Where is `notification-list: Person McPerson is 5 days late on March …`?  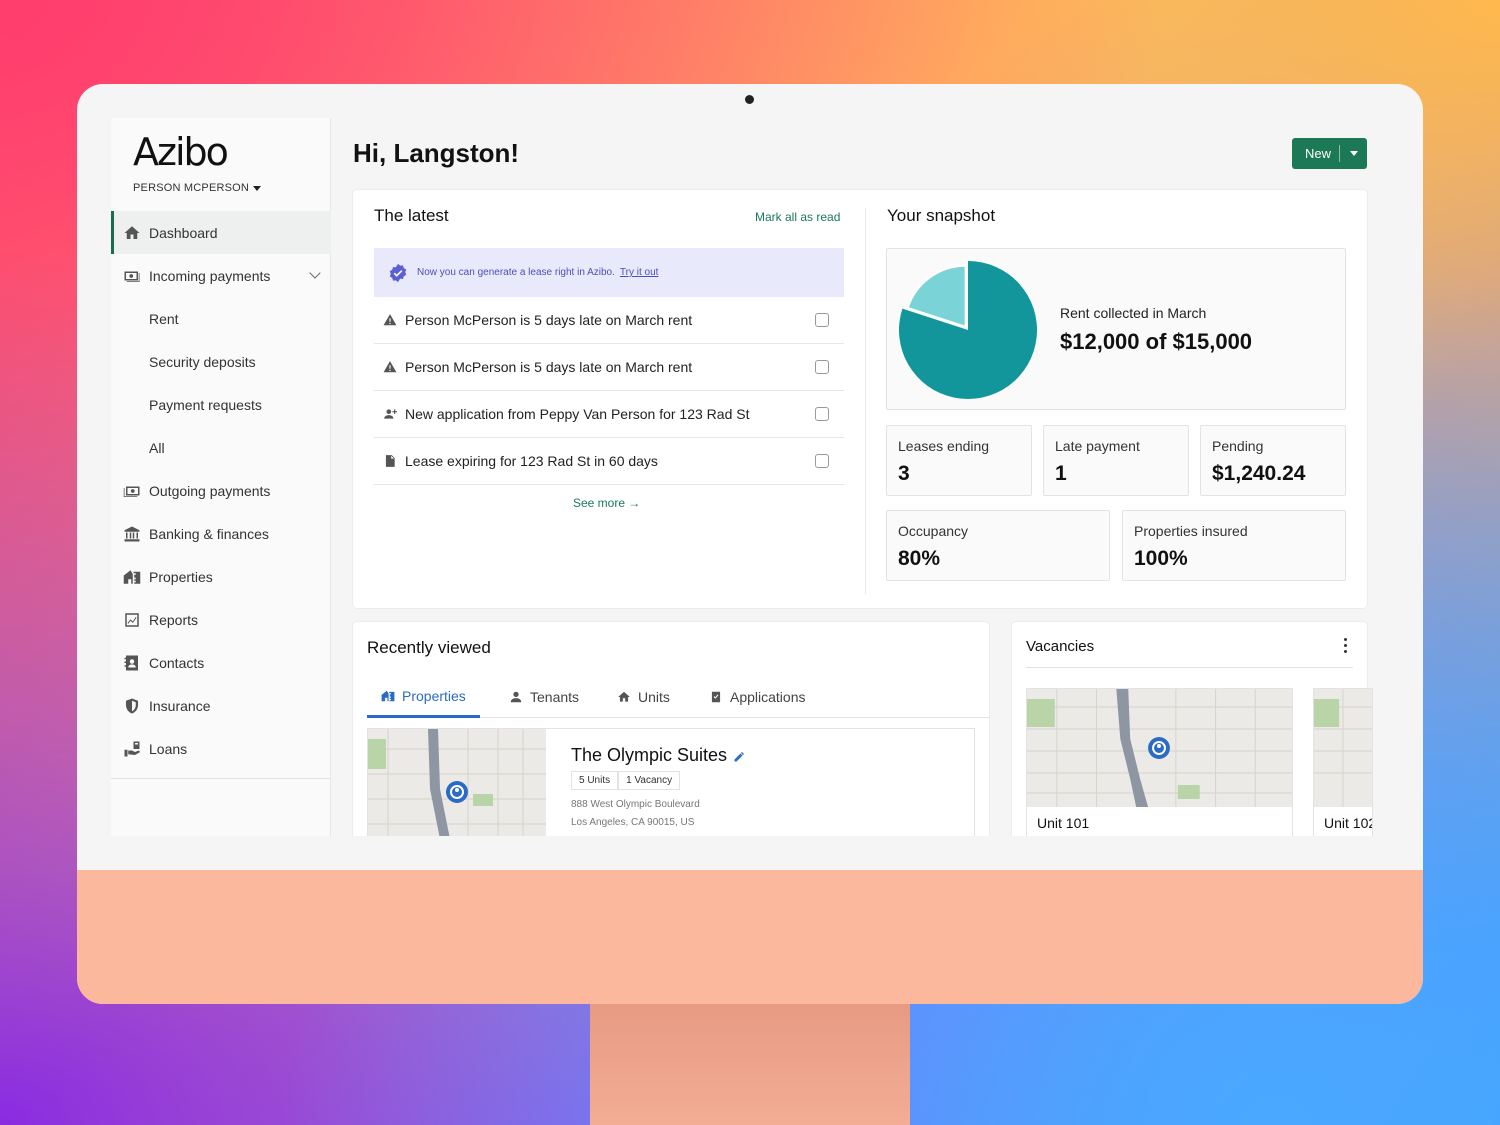 notification-list: Person McPerson is 5 days late on March … is located at coordinates (609, 391).